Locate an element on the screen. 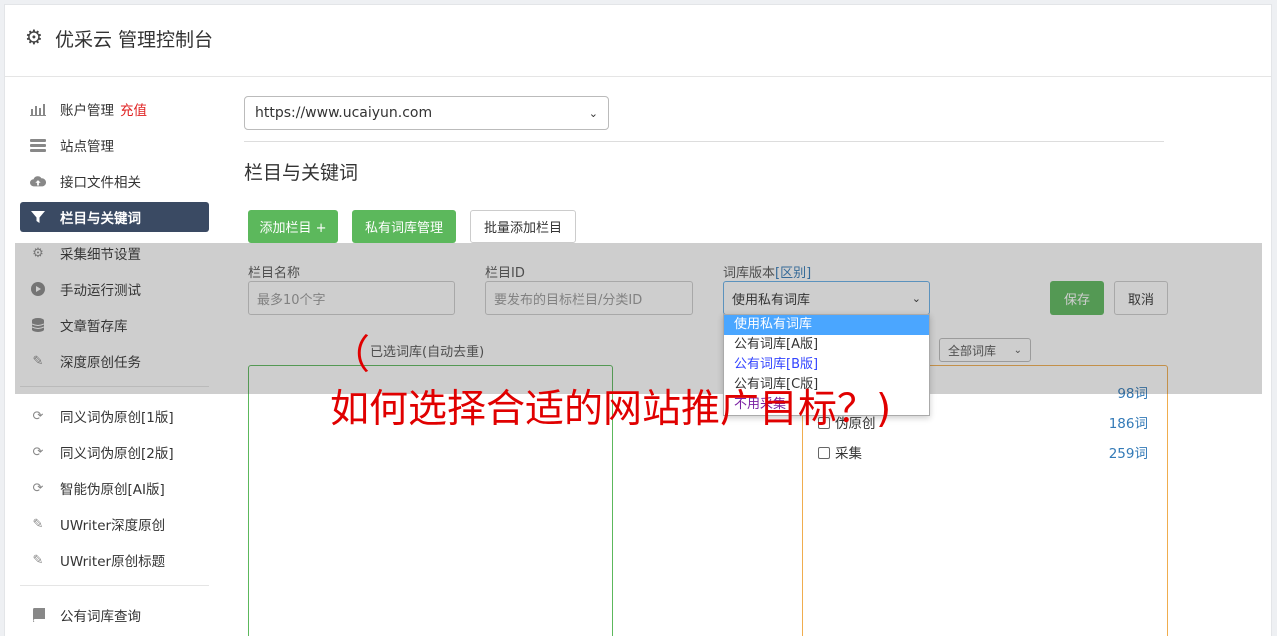 The height and width of the screenshot is (636, 1277). sidebar-item-label: UWriter原创标题 is located at coordinates (113, 562).